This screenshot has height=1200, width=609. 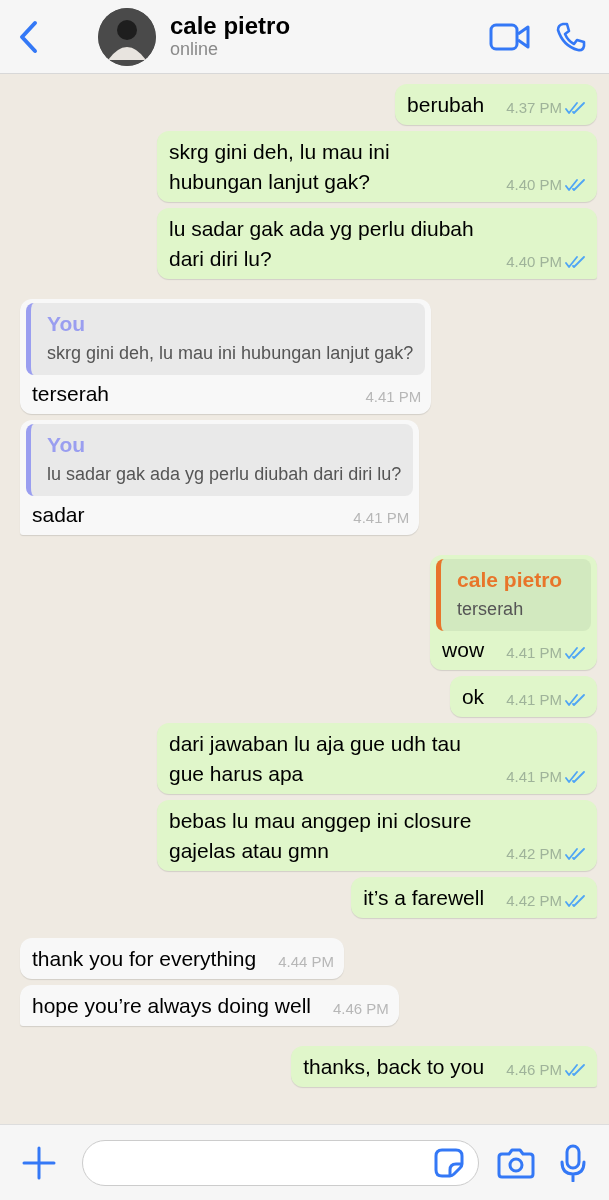 I want to click on sent-message: thanks, back to you 4.46 PM, so click(x=444, y=1066).